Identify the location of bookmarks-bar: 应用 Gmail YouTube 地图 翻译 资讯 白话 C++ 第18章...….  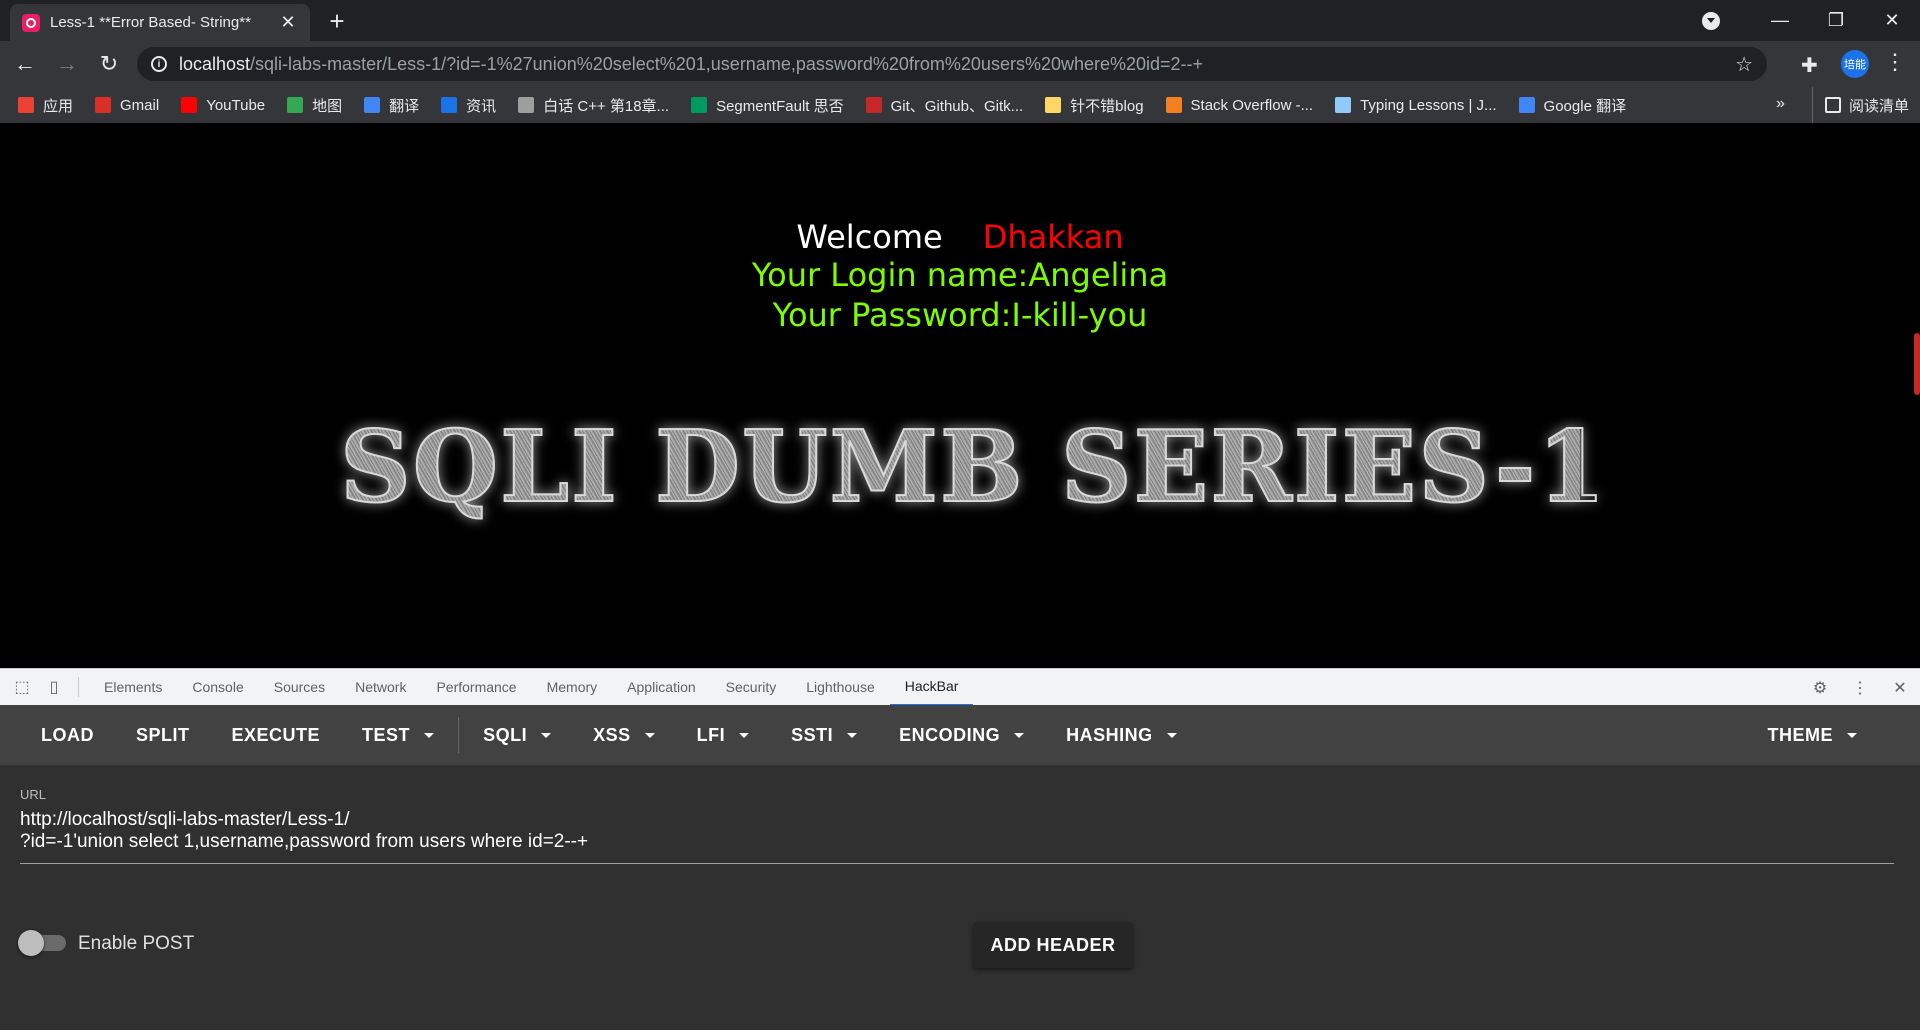
(960, 105).